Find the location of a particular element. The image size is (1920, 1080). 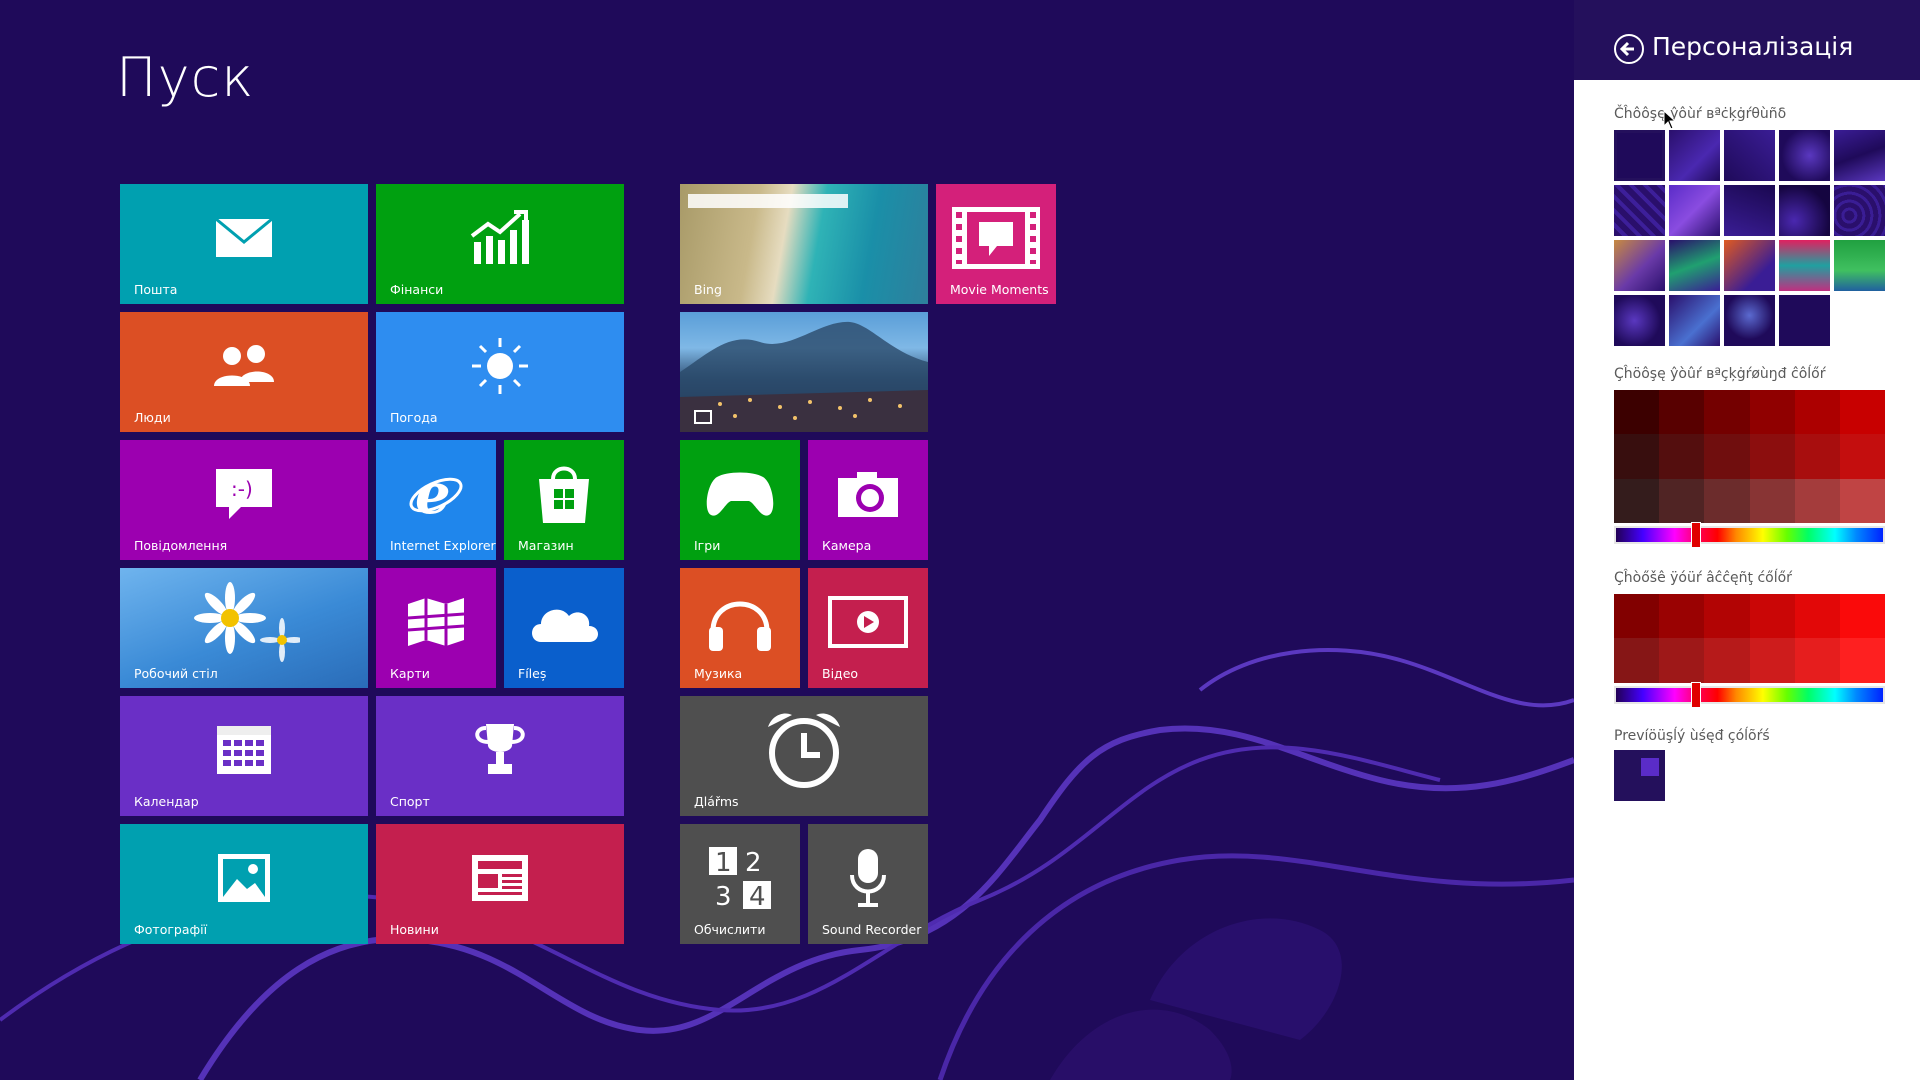

travel-bag-icon is located at coordinates (703, 417).